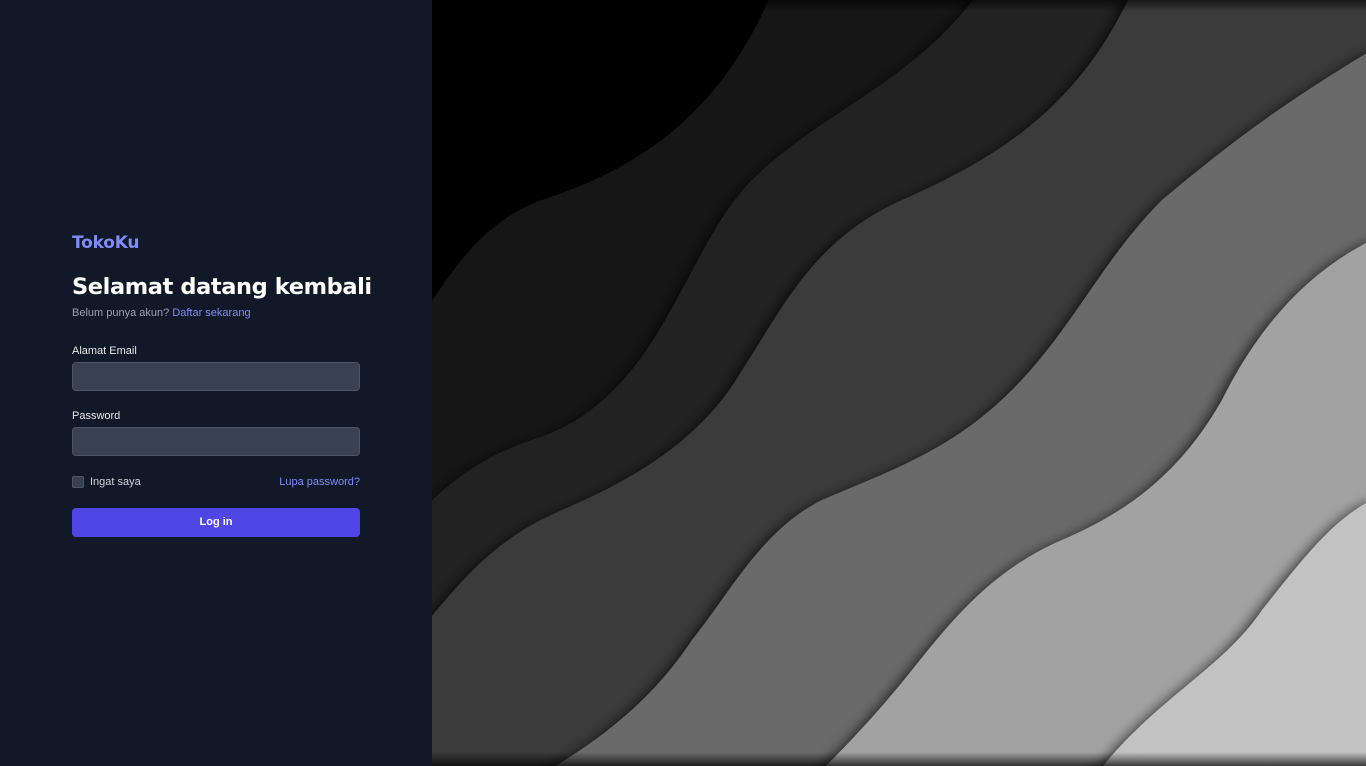 This screenshot has height=766, width=1366. I want to click on register-link: Daftar sekarang, so click(211, 313).